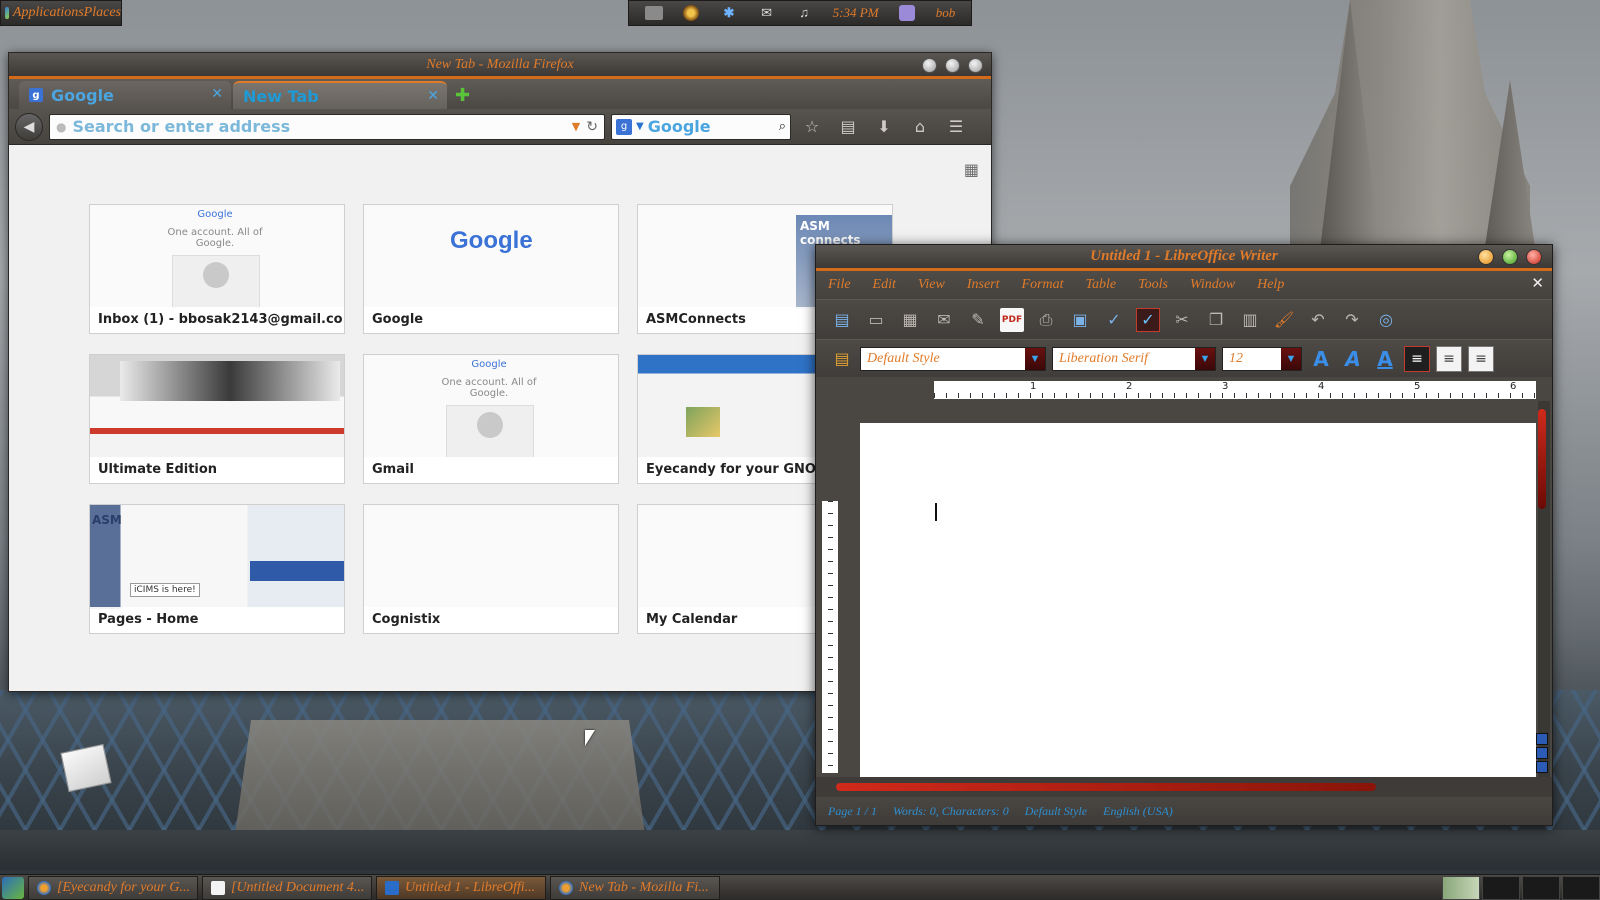 The image size is (1600, 900). I want to click on vertical-scrollbar, so click(1543, 589).